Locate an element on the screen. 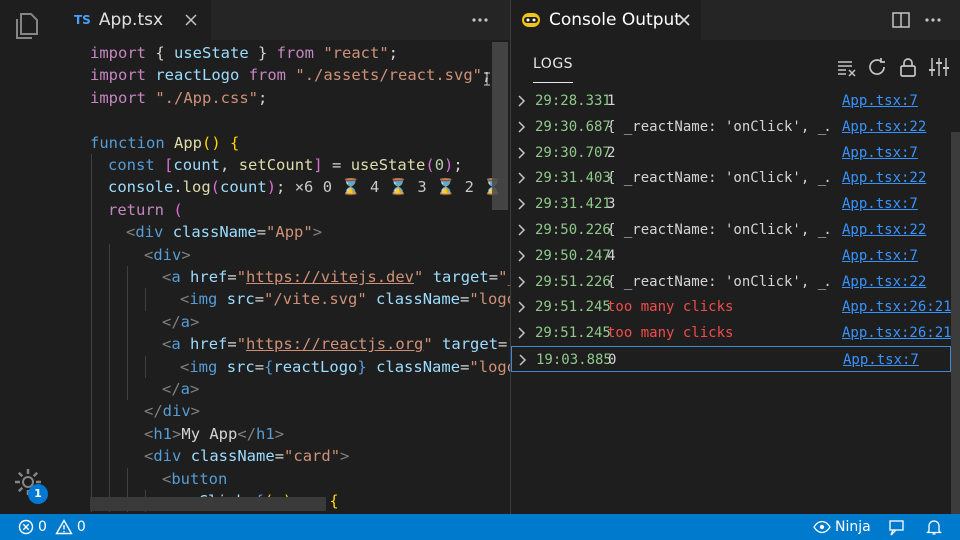 Image resolution: width=960 pixels, height=540 pixels. code-line: <button is located at coordinates (194, 479).